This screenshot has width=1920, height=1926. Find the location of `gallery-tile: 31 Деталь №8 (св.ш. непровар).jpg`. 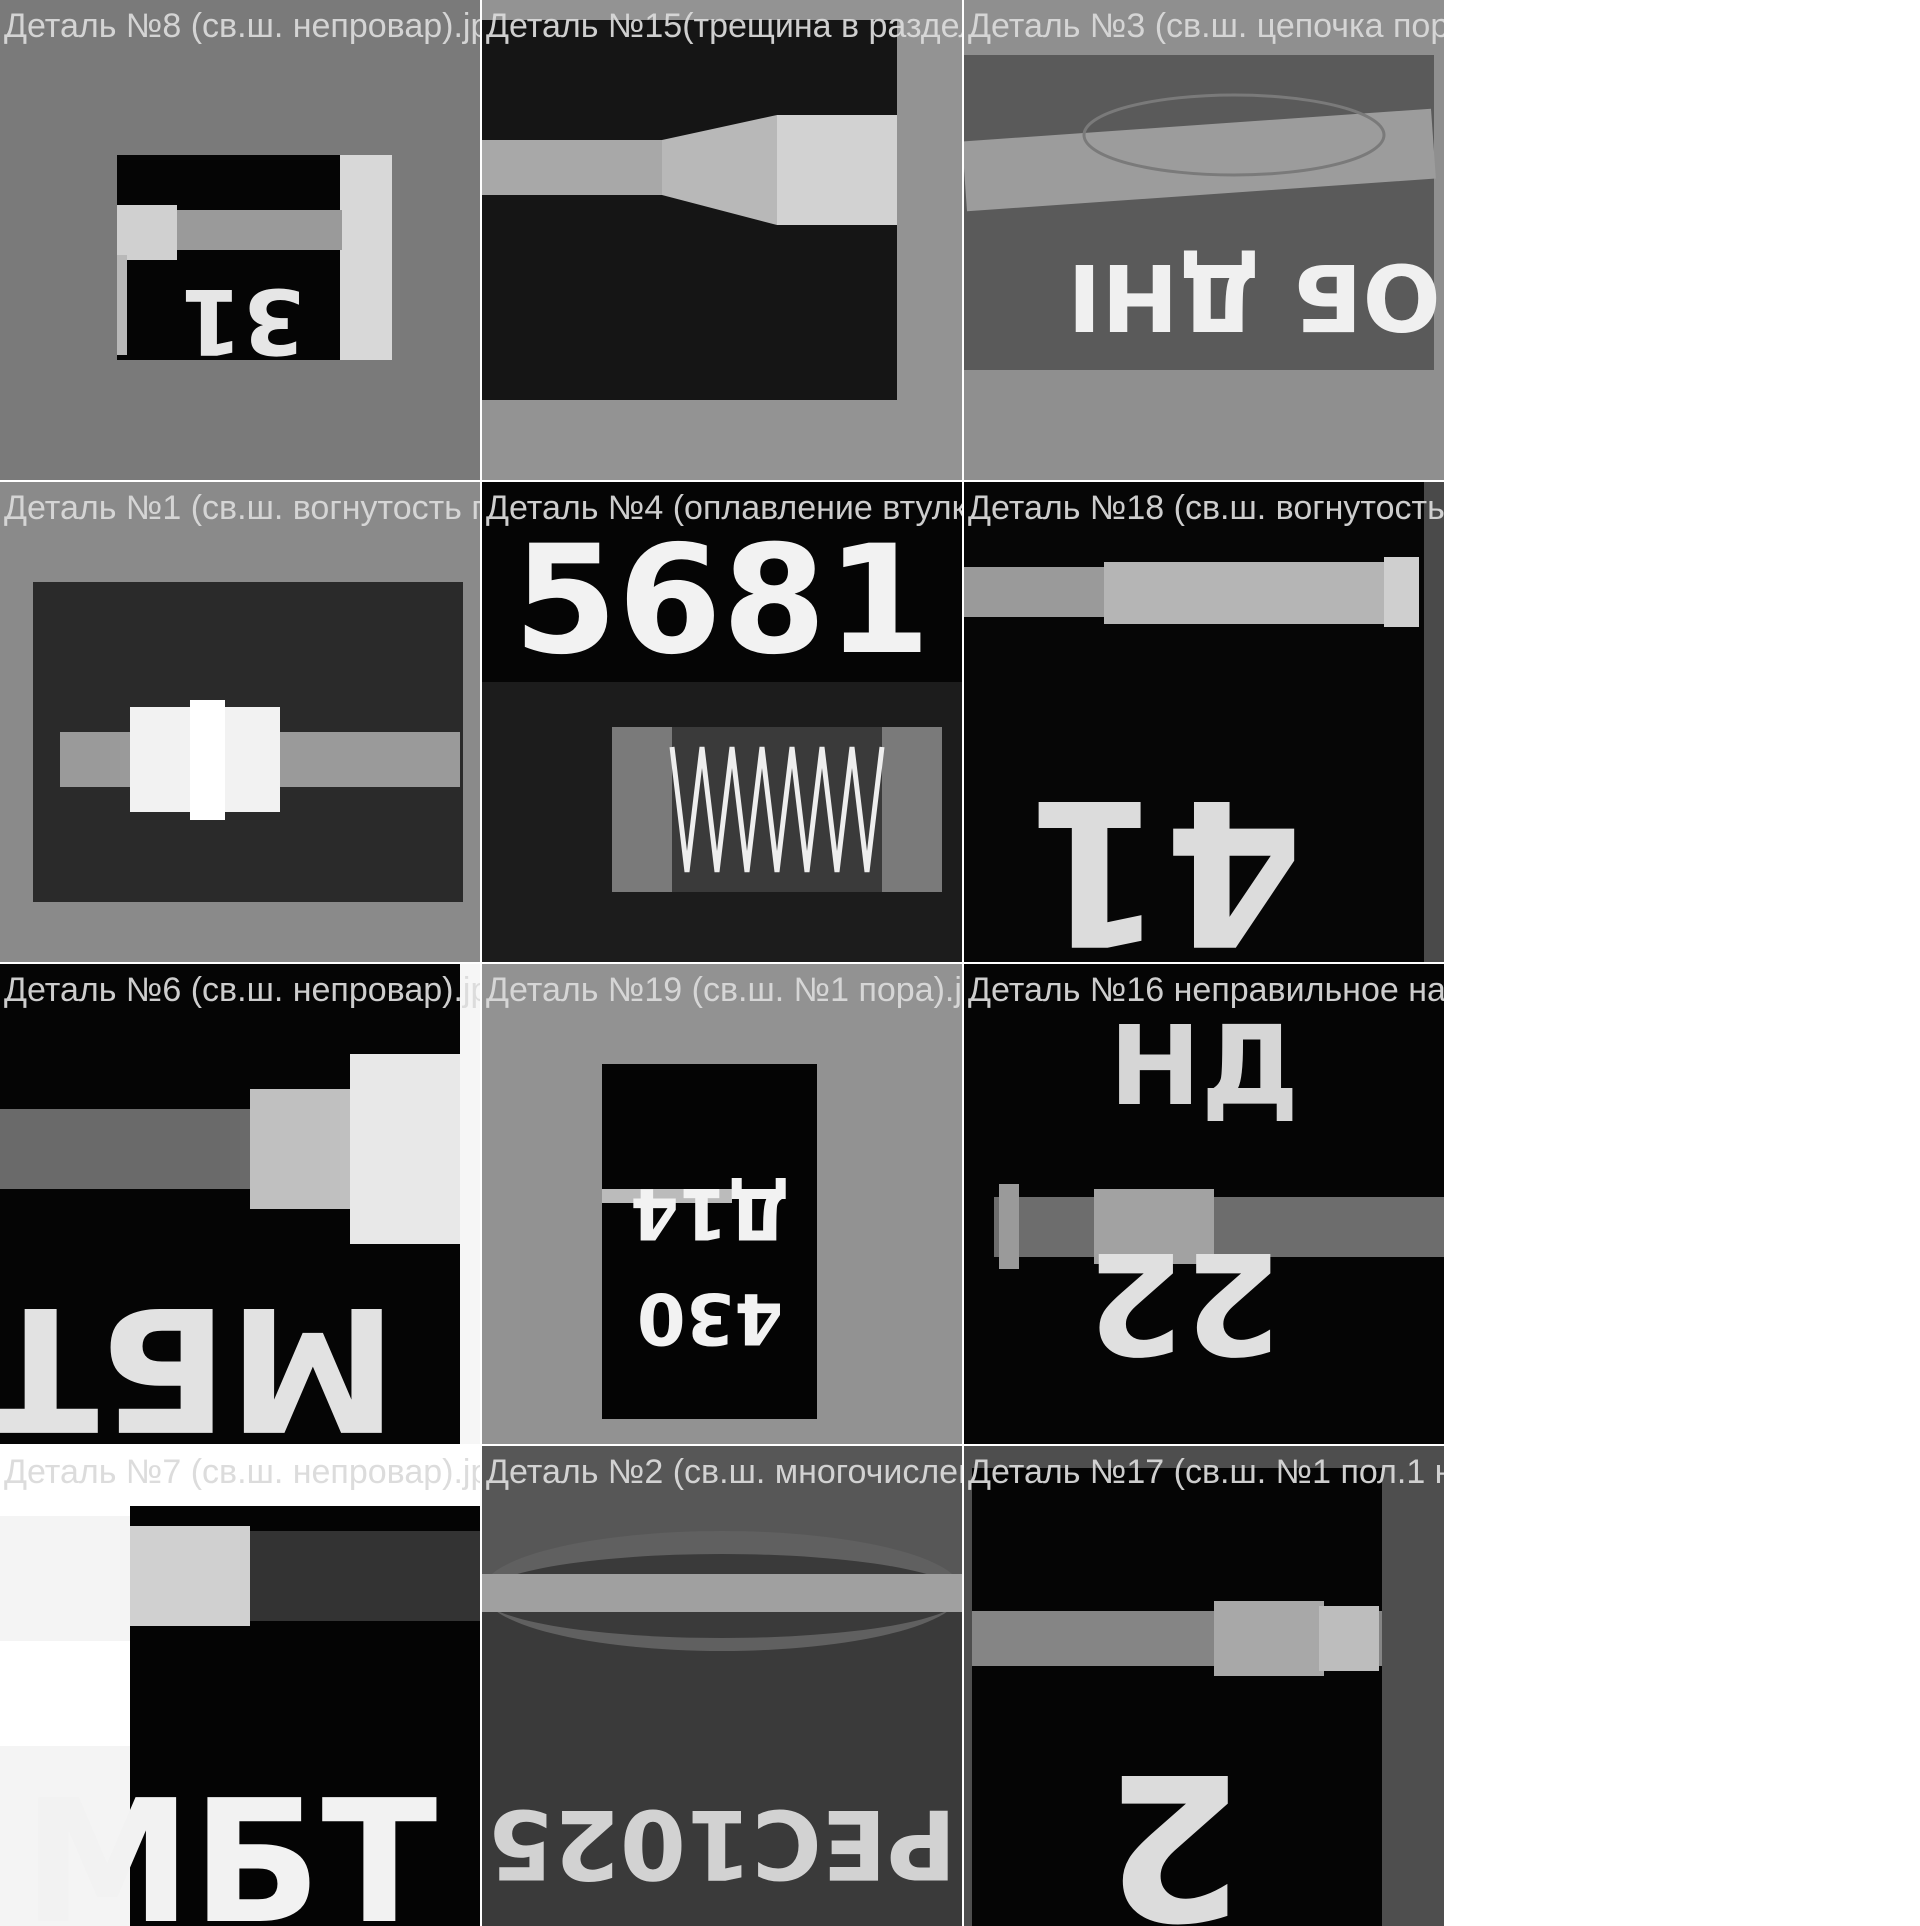

gallery-tile: 31 Деталь №8 (св.ш. непровар).jpg is located at coordinates (240, 240).